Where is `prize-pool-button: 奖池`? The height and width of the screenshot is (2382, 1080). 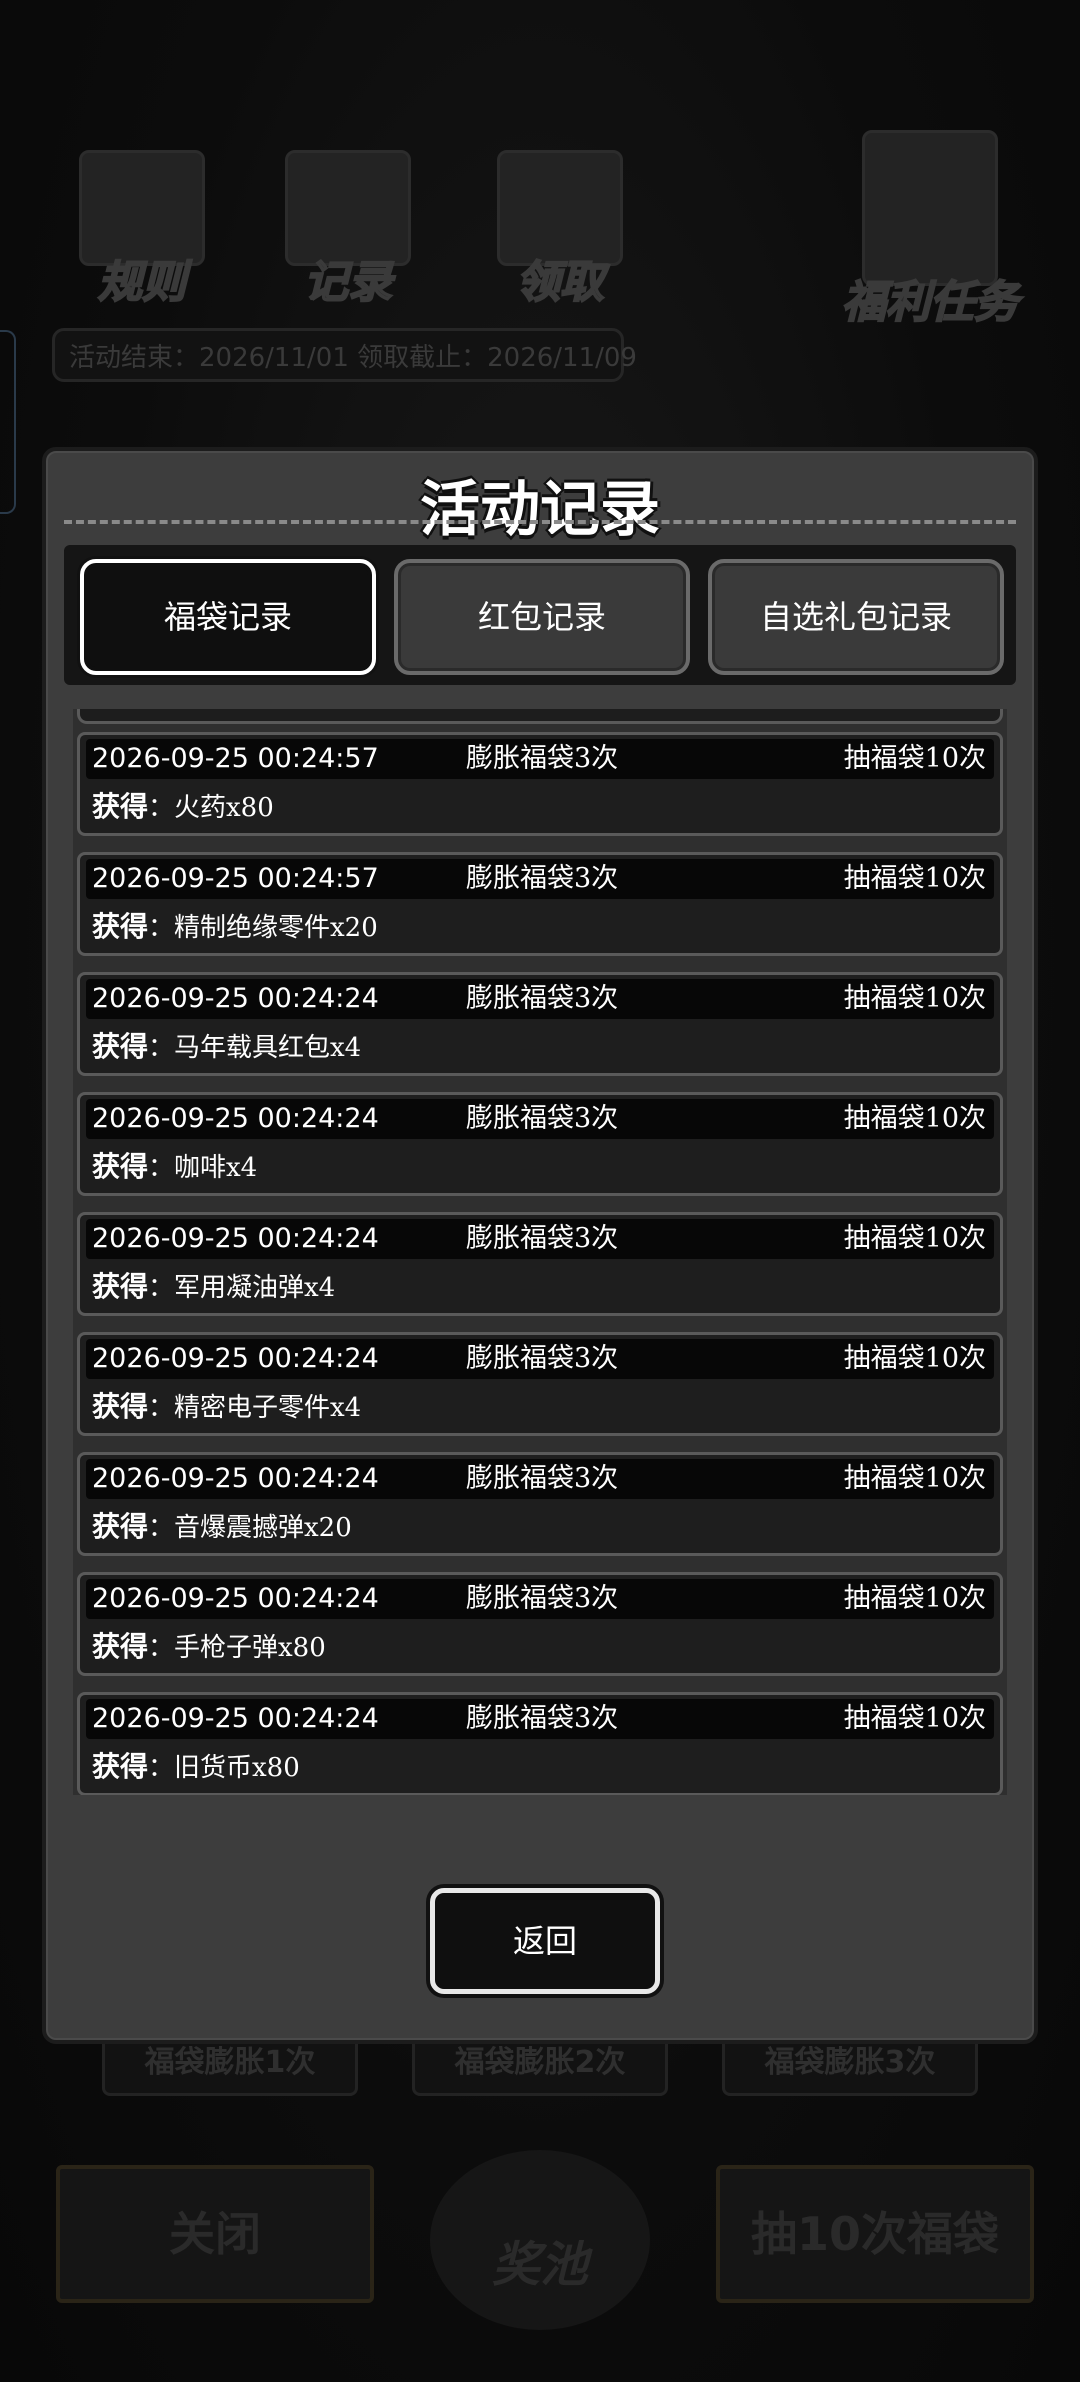 prize-pool-button: 奖池 is located at coordinates (540, 2240).